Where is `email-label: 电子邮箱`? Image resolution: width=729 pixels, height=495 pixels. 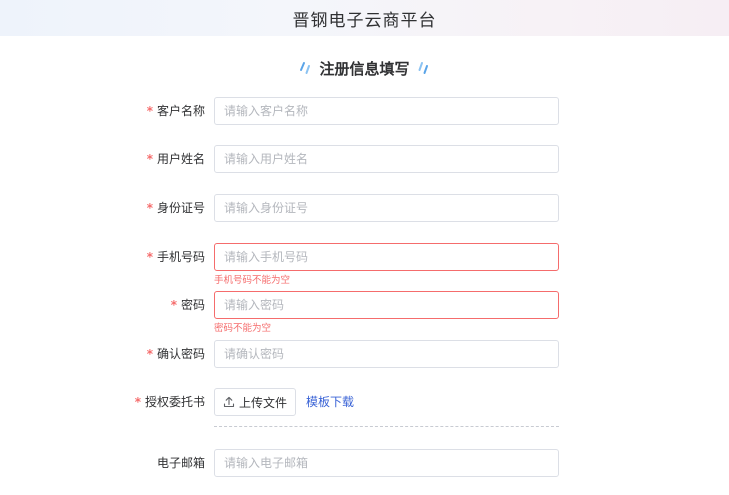
email-label: 电子邮箱 is located at coordinates (180, 463).